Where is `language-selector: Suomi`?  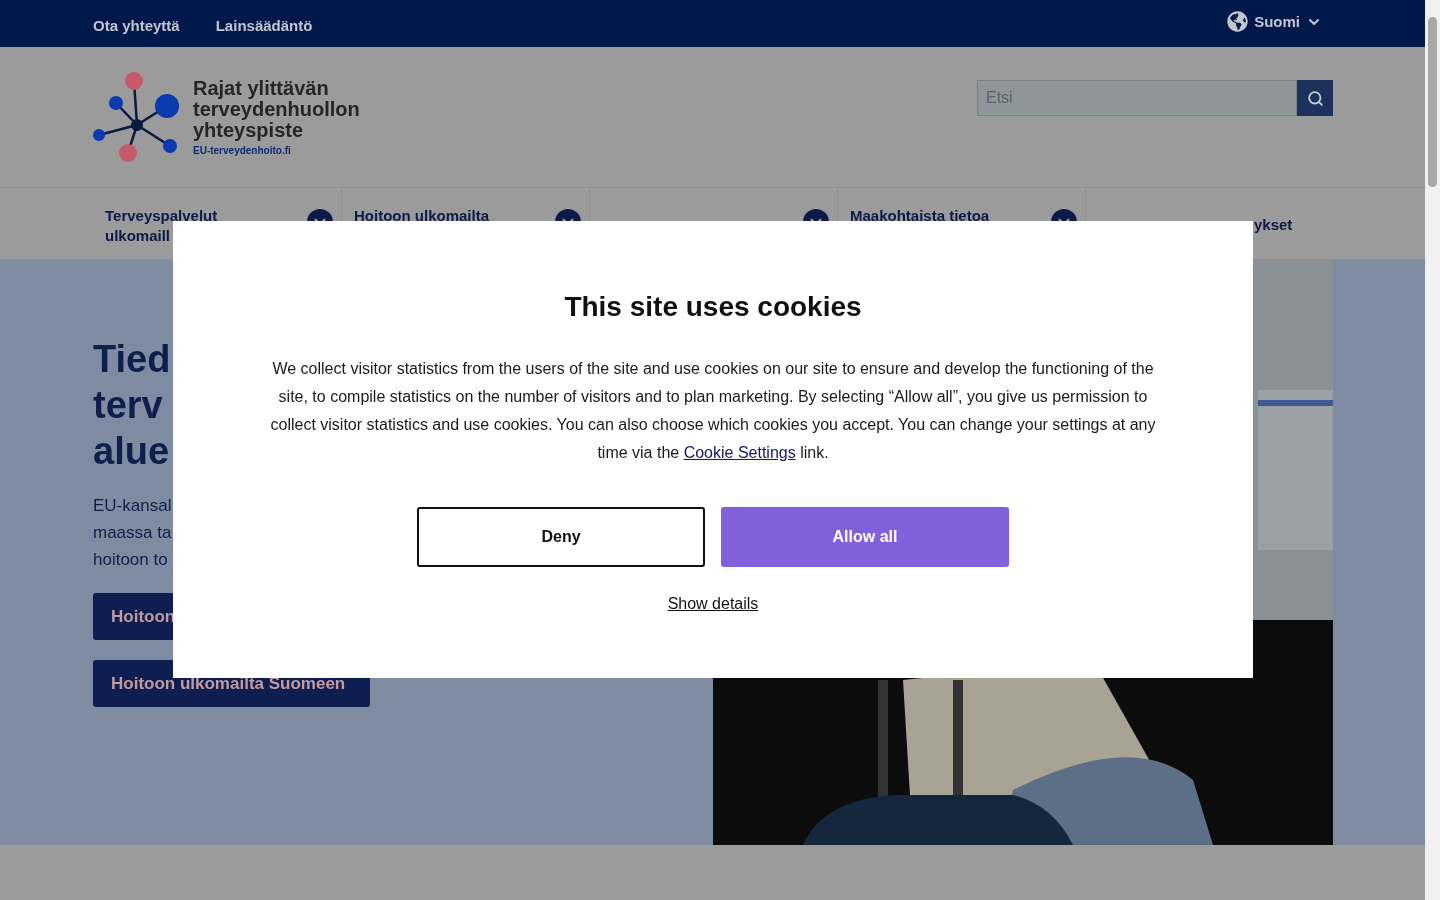
language-selector: Suomi is located at coordinates (1274, 21).